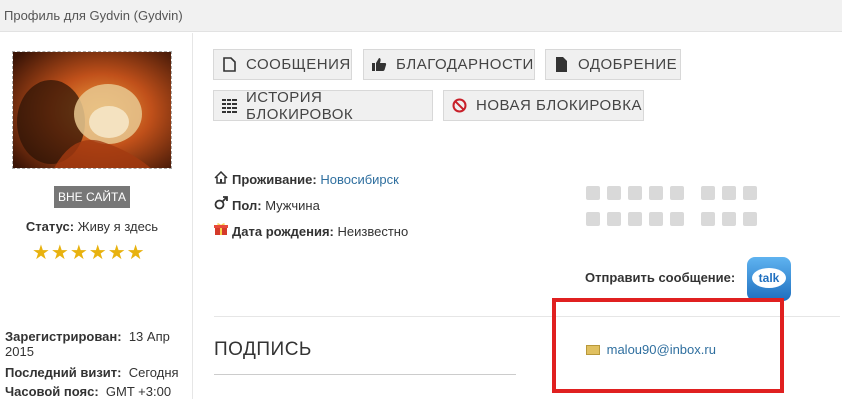 The height and width of the screenshot is (399, 842). Describe the element at coordinates (89, 253) in the screenshot. I see `rating-stars: ★★★★★★` at that location.